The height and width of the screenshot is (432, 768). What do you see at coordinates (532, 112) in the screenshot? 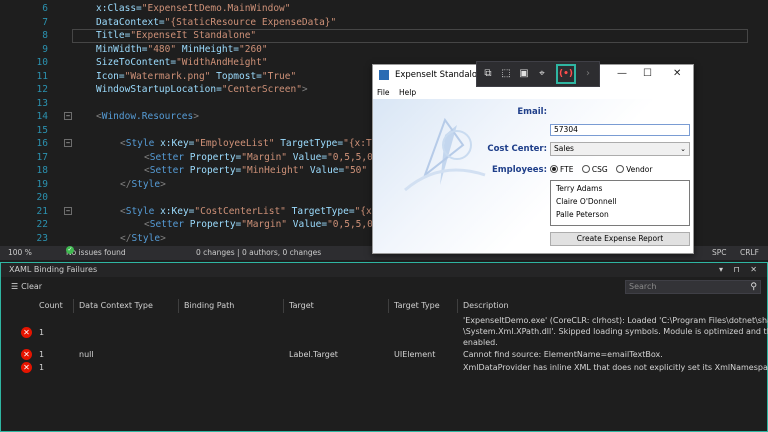
I see `email-label: Email:` at bounding box center [532, 112].